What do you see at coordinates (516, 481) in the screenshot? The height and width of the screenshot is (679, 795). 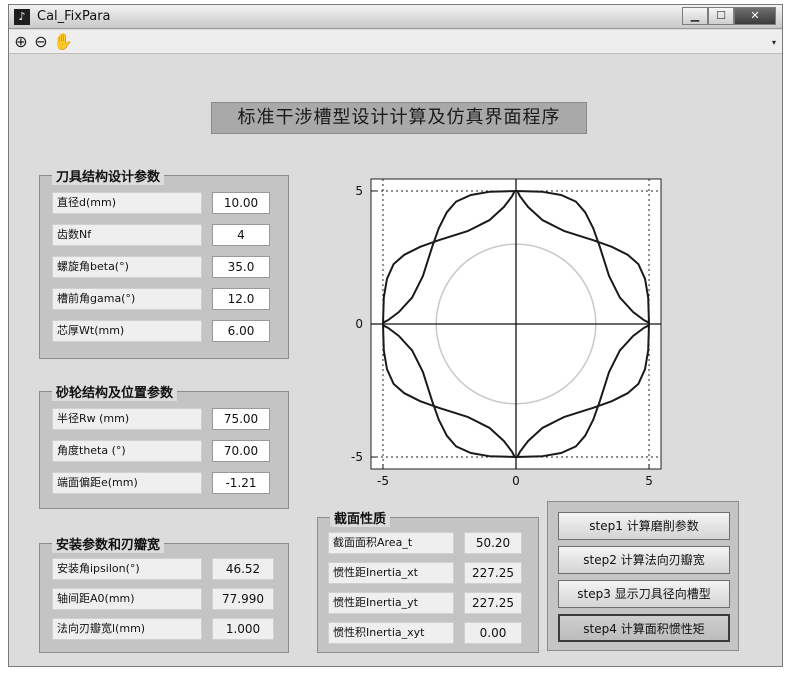 I see `x-tick-label-1: 0` at bounding box center [516, 481].